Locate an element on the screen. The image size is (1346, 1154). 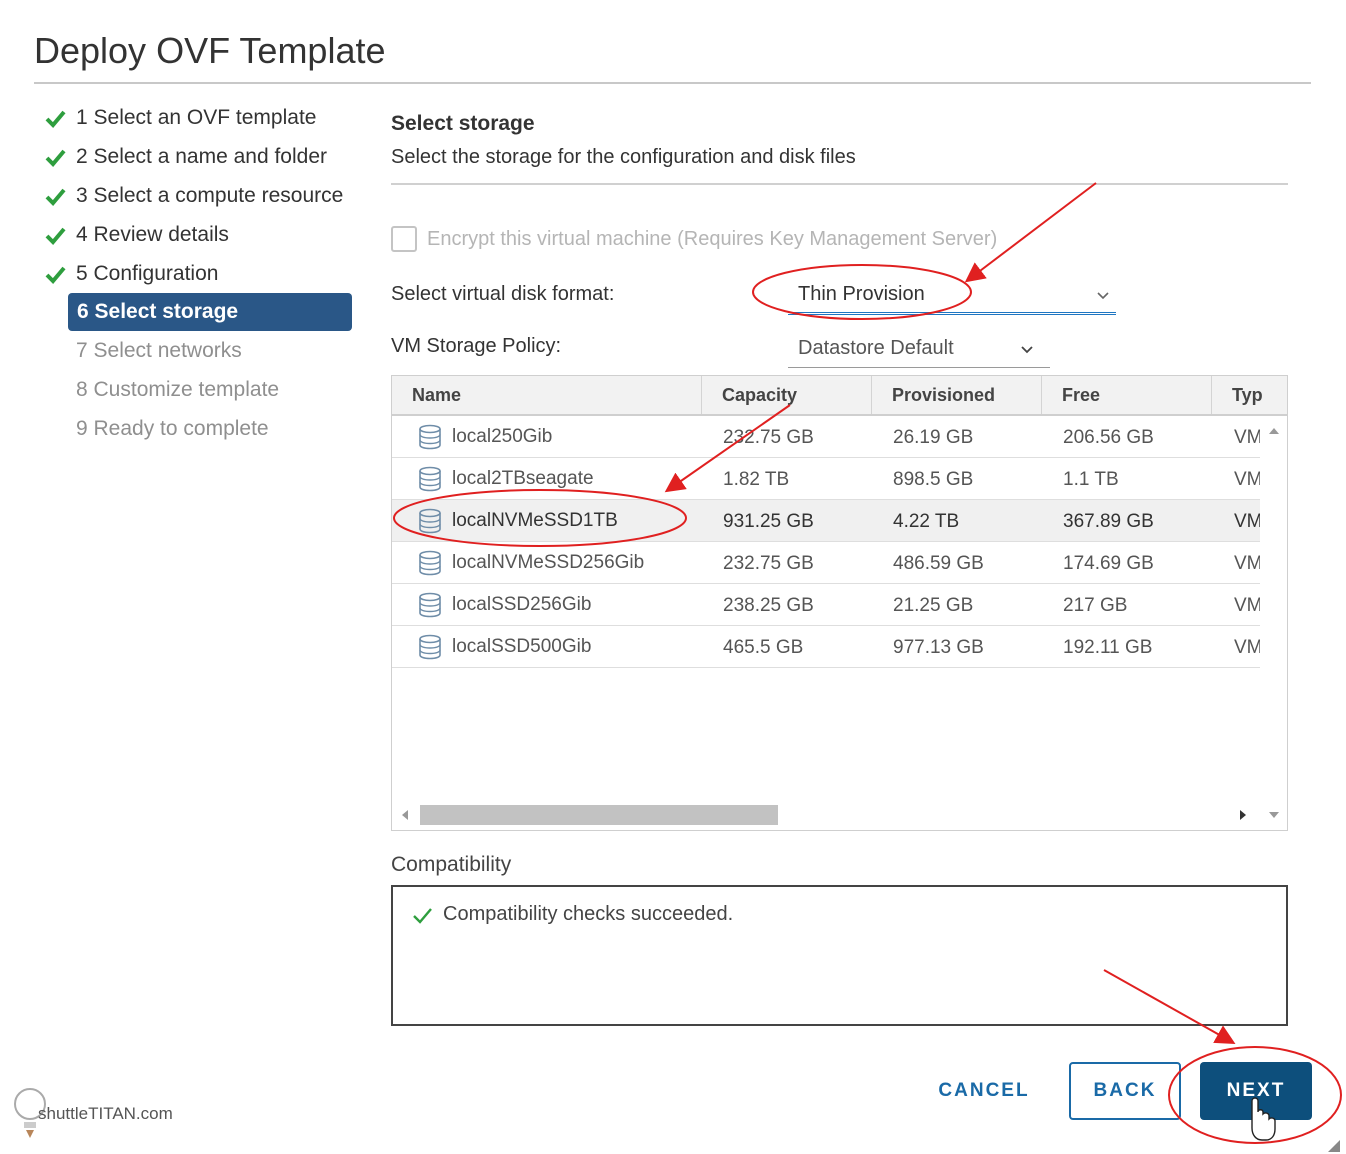
cell-capacity: 238.25 GB is located at coordinates (768, 605).